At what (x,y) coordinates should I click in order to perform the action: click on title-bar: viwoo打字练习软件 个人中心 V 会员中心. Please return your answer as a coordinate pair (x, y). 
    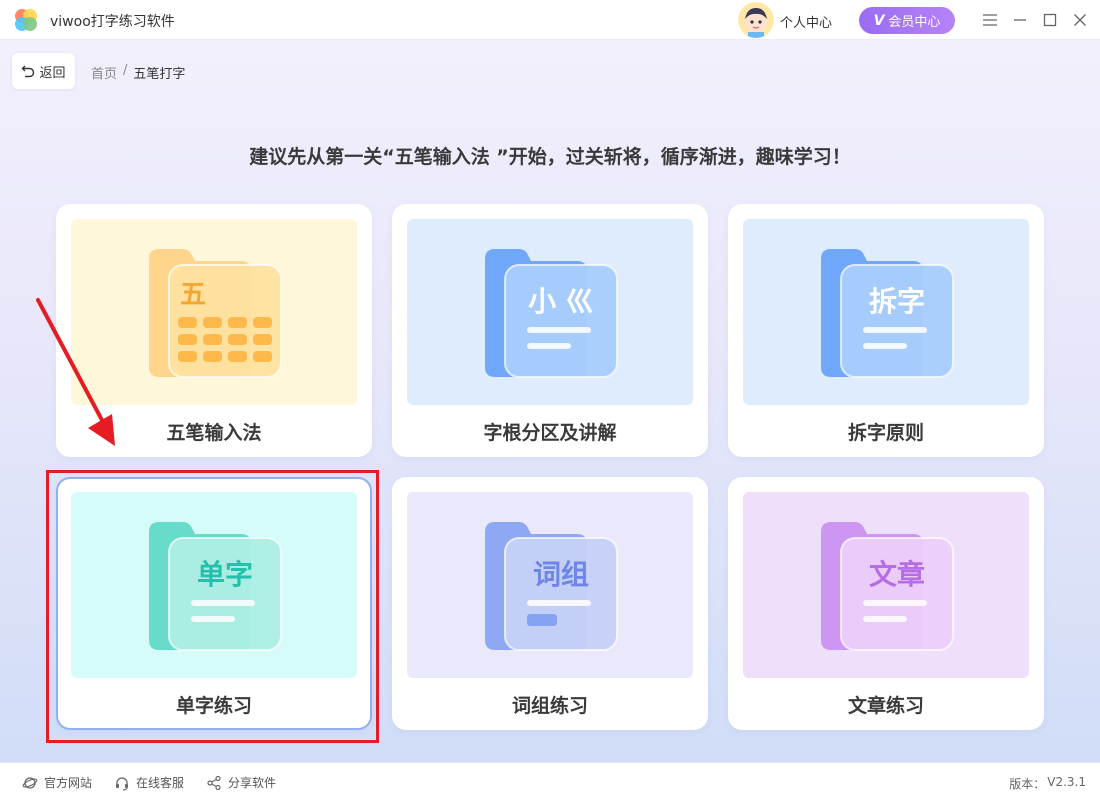
    Looking at the image, I should click on (550, 20).